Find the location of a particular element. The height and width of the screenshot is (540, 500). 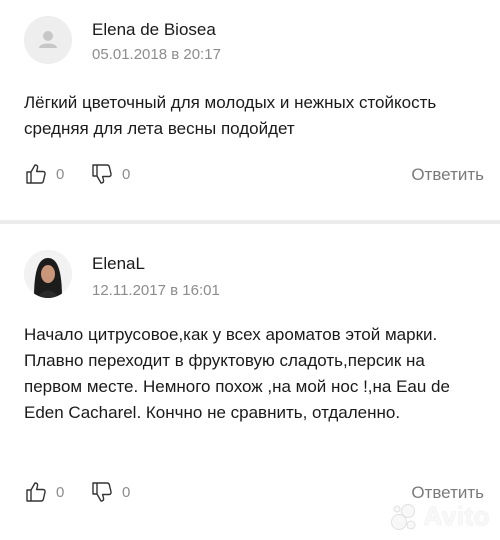

comment-date: 05.01.2018 в 20:17 is located at coordinates (156, 54).